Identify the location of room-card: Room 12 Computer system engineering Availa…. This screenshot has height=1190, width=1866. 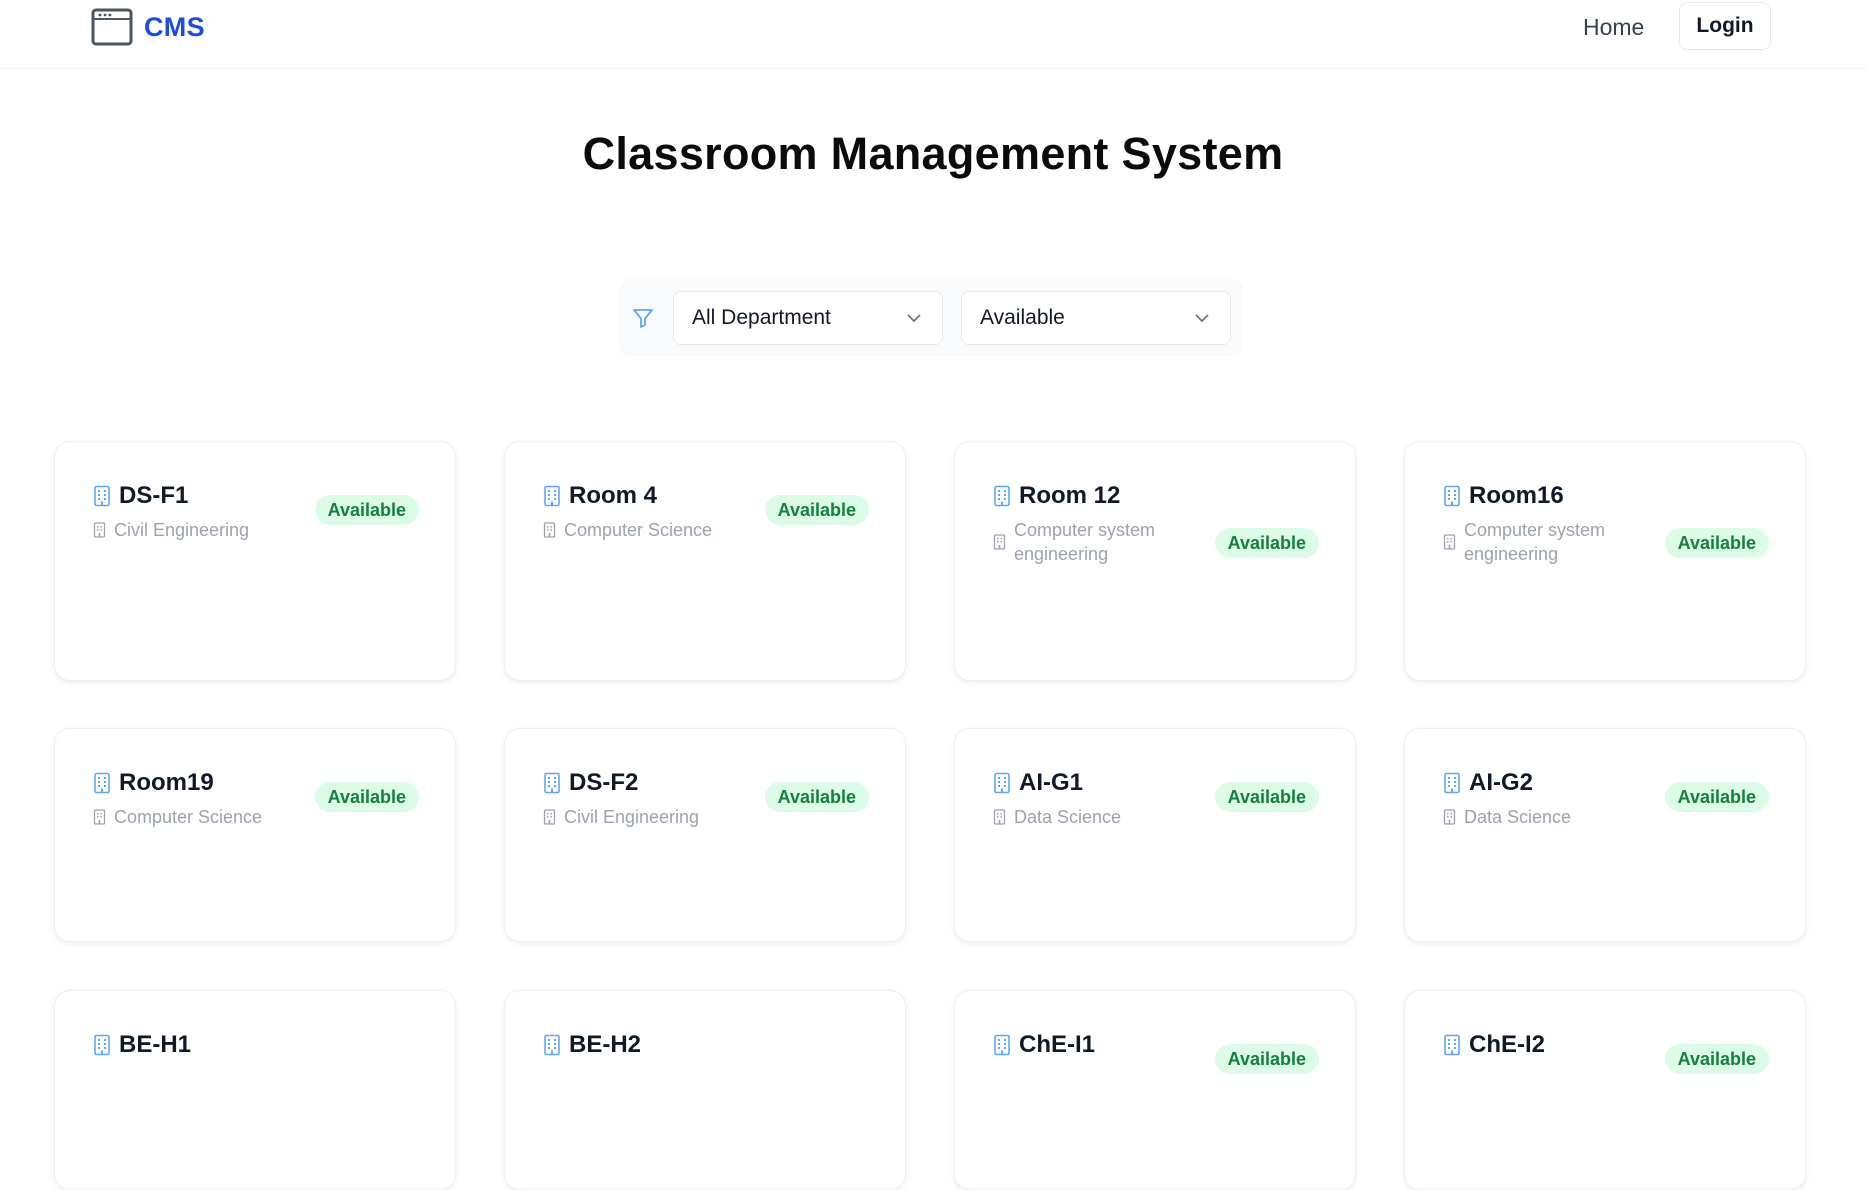
(1155, 561).